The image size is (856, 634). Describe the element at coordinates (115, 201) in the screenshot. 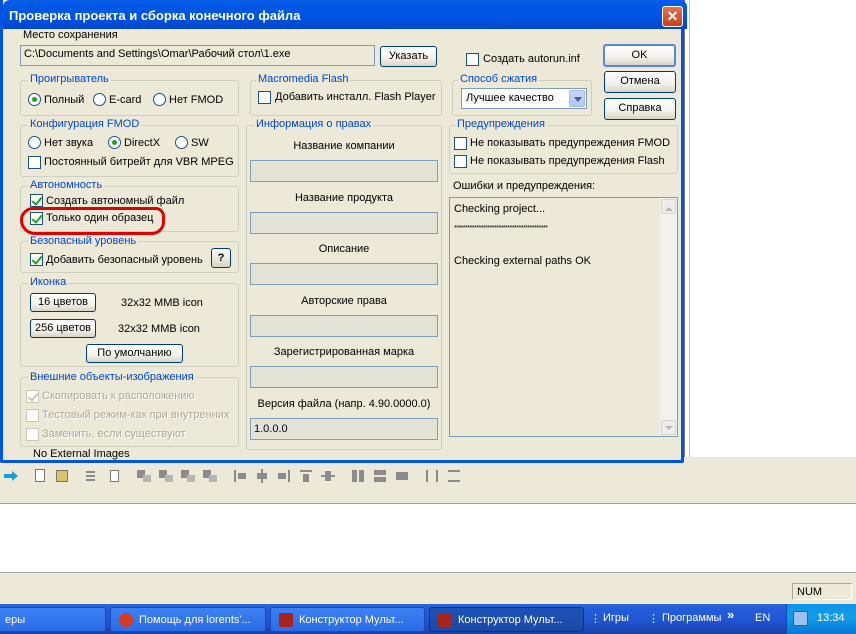

I see `standalone-label: Создать автономный файл` at that location.